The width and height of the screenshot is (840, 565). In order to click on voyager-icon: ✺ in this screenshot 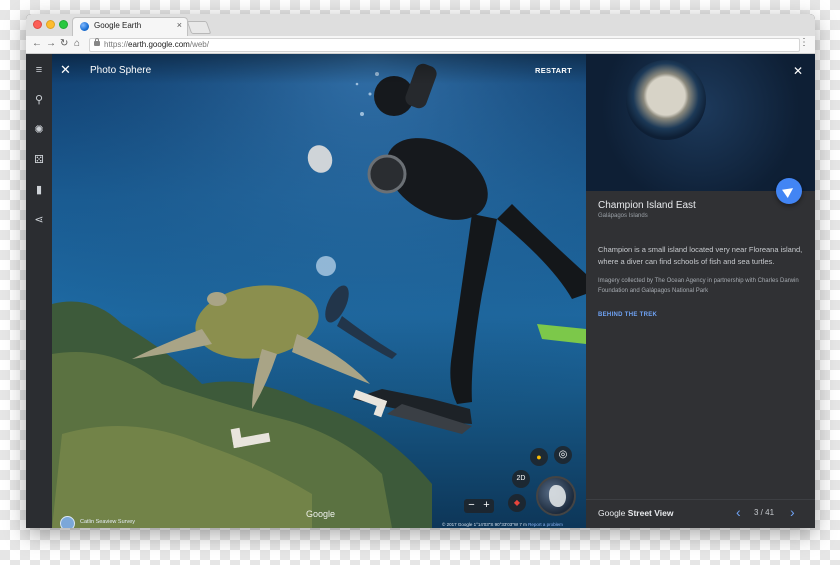, I will do `click(39, 130)`.